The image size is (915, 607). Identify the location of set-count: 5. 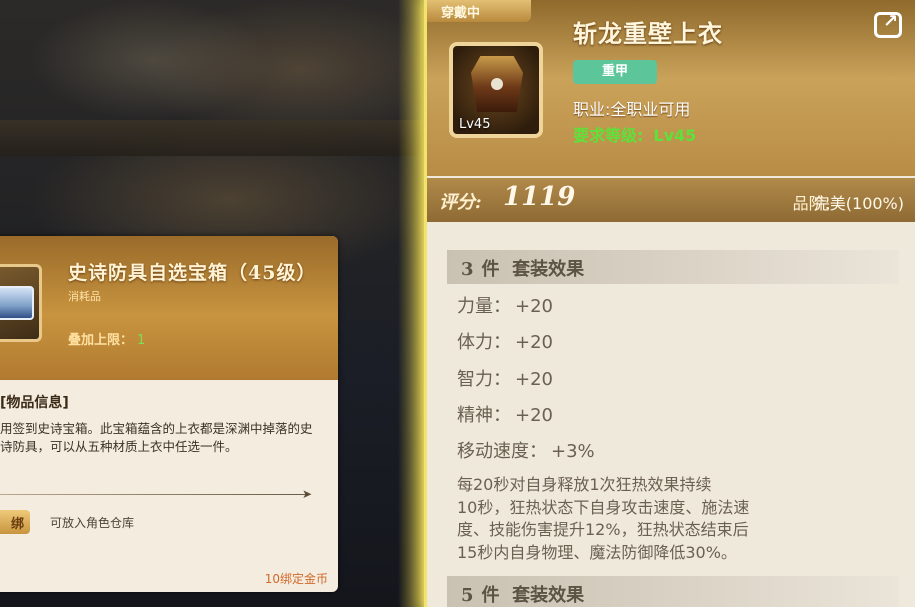
(467, 595).